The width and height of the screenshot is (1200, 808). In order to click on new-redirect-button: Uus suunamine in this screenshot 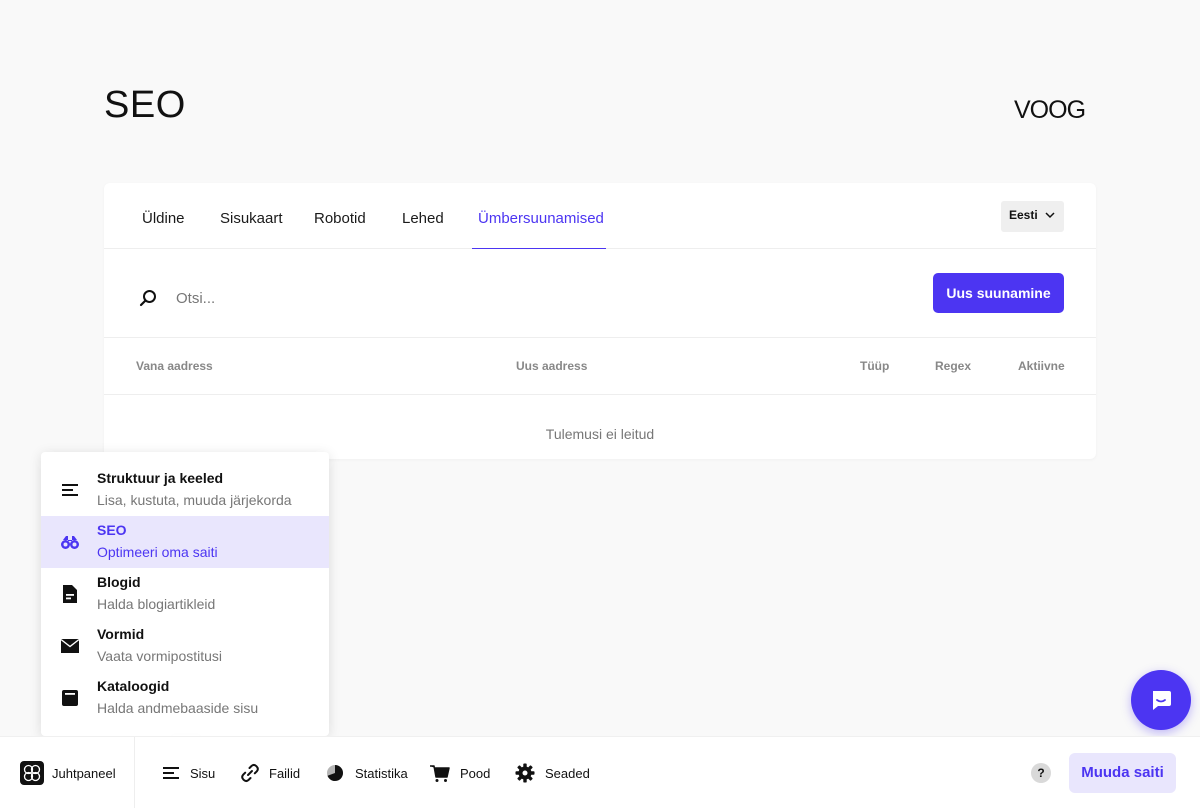, I will do `click(998, 293)`.